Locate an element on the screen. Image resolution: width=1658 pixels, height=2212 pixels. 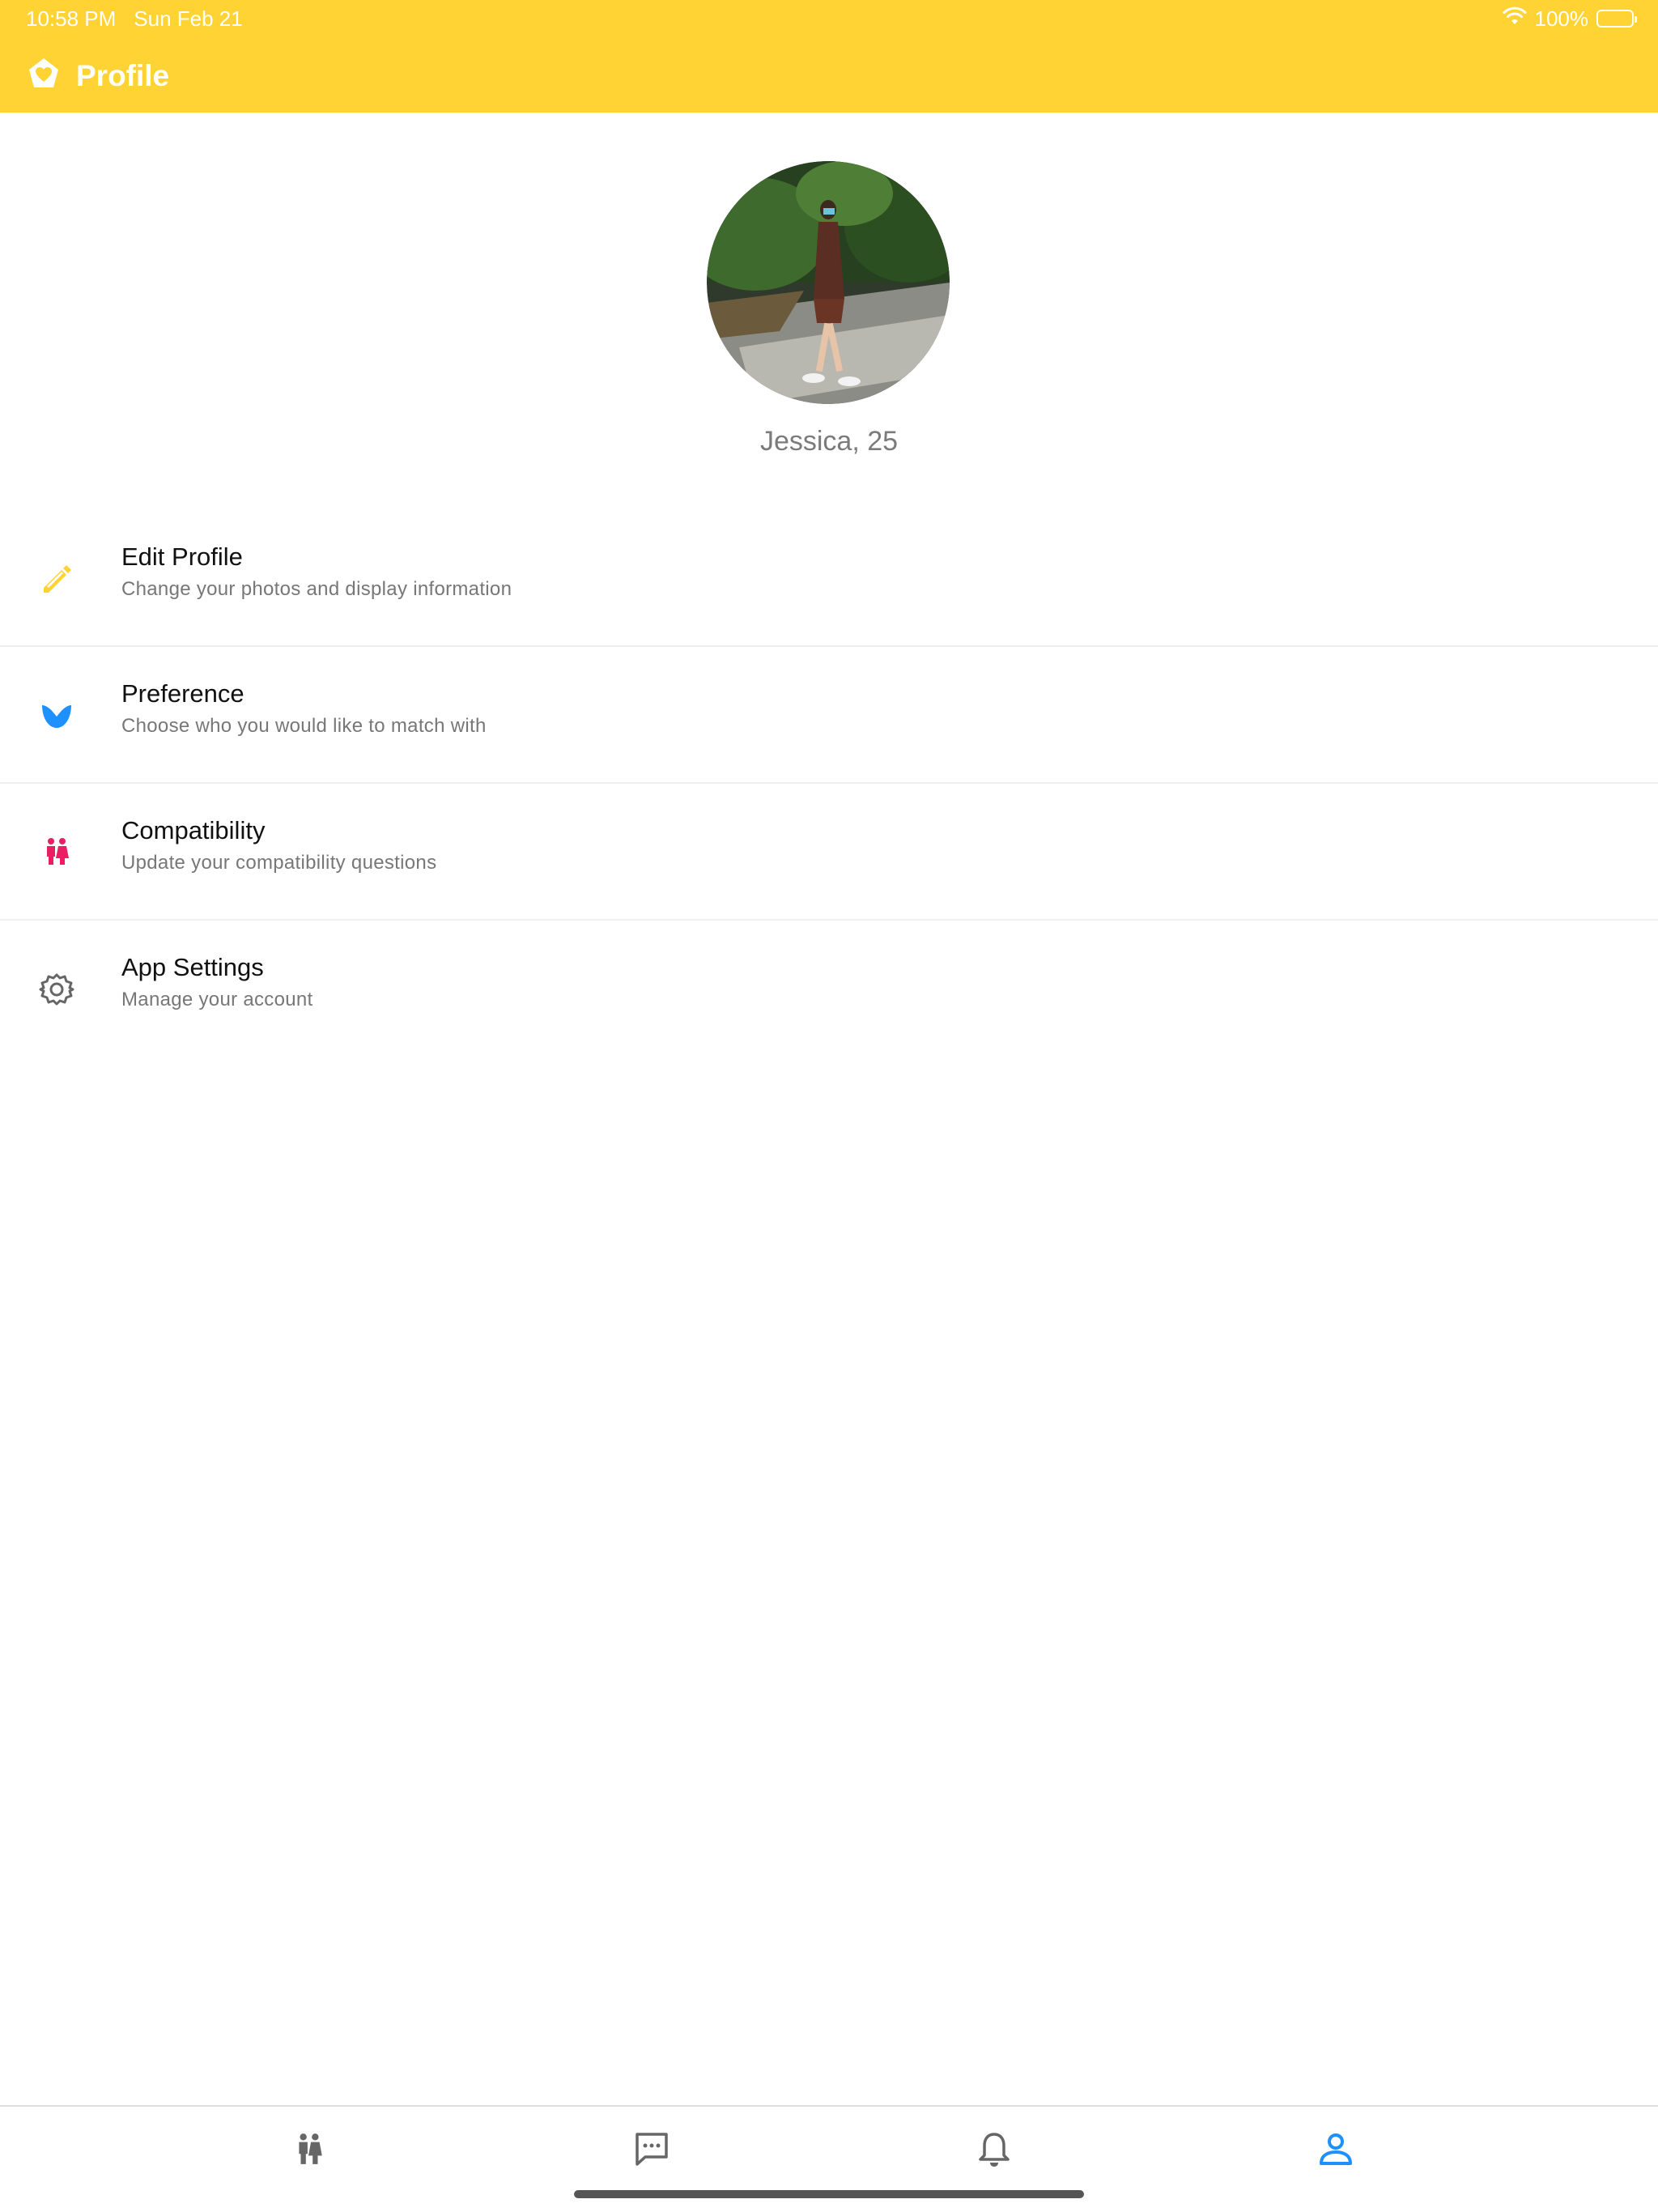
avatar is located at coordinates (828, 282).